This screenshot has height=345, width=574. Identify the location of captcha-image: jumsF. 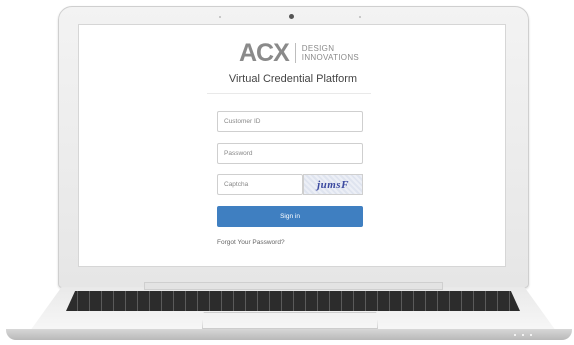
(333, 184).